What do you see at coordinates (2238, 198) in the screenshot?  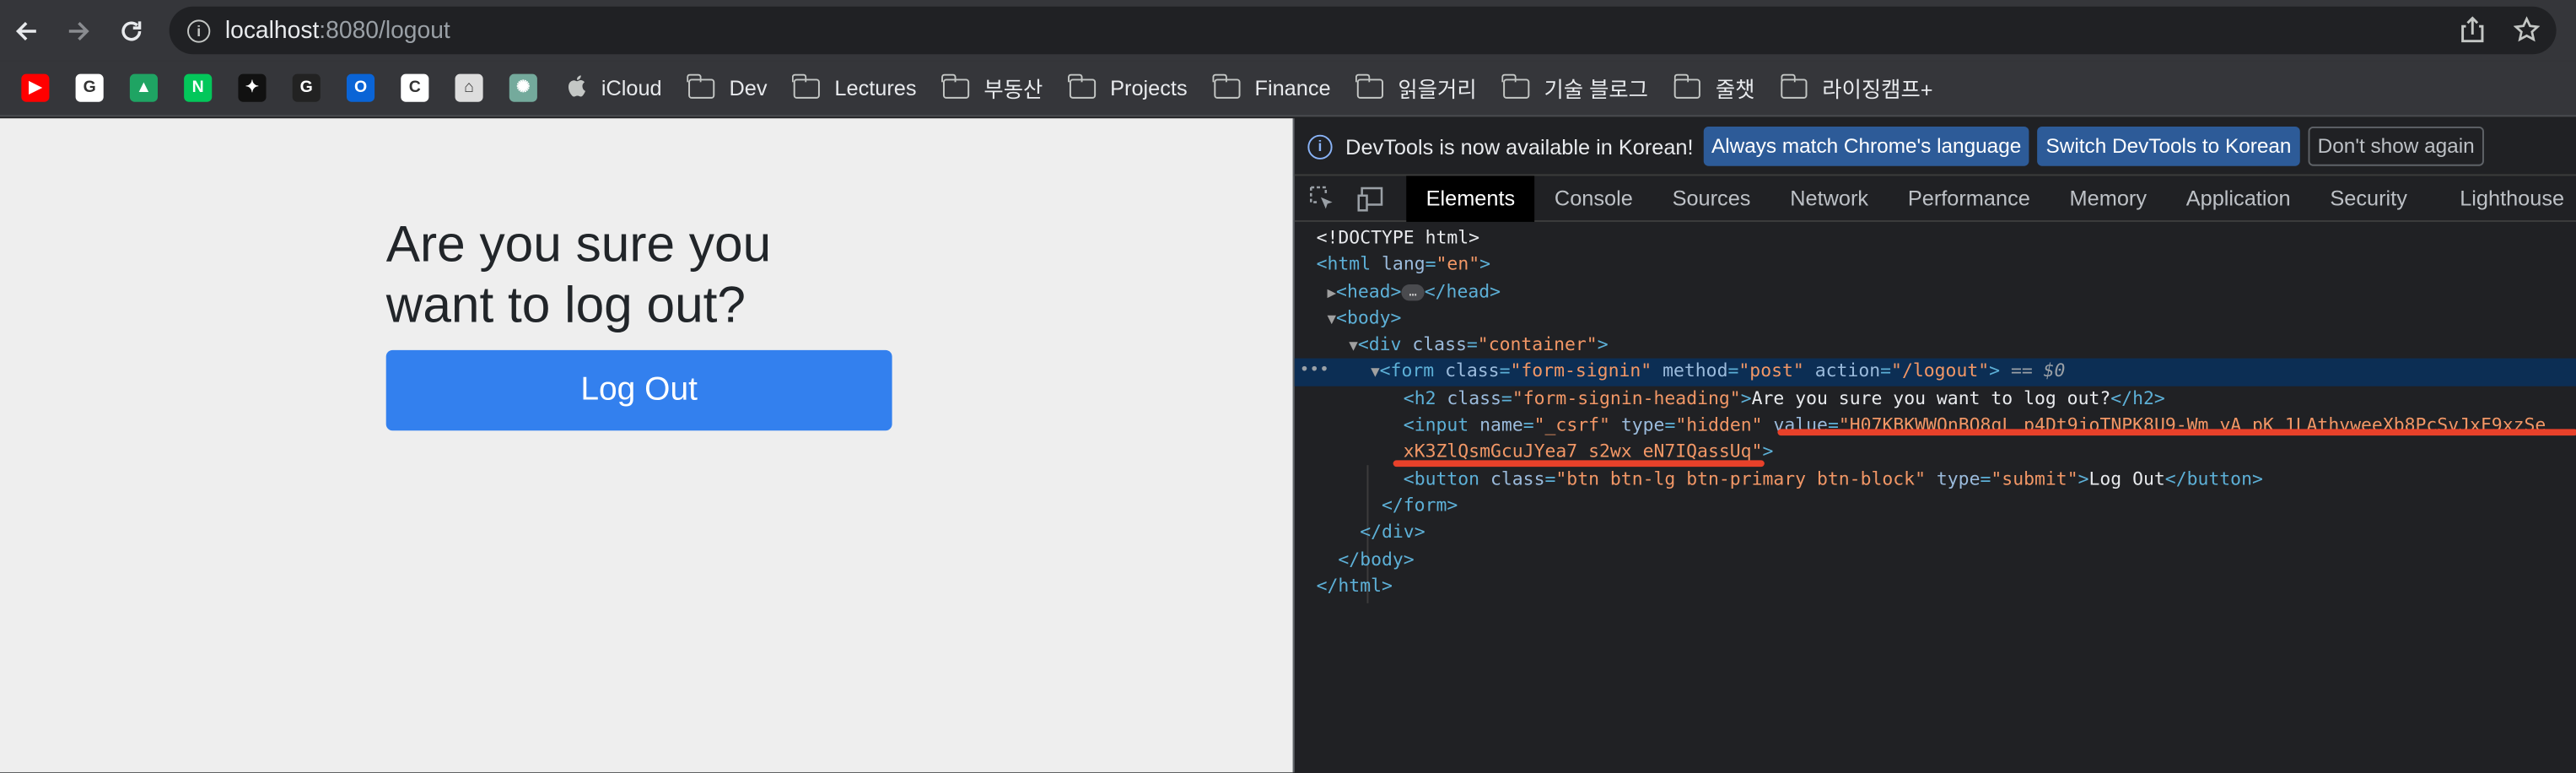 I see `tab-application: Application` at bounding box center [2238, 198].